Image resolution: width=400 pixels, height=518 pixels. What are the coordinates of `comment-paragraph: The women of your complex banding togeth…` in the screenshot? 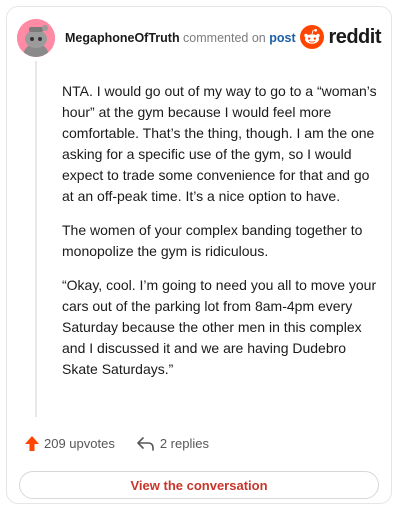 It's located at (212, 240).